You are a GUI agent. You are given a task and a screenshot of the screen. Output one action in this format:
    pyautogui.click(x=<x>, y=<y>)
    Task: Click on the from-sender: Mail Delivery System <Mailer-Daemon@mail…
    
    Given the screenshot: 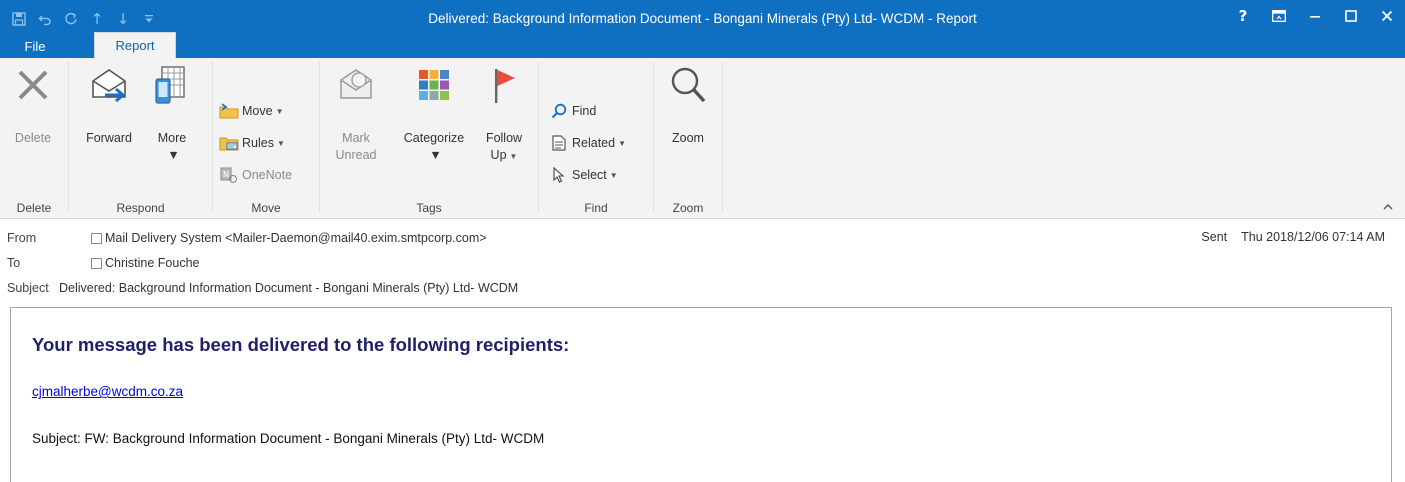 What is the action you would take?
    pyautogui.click(x=289, y=238)
    